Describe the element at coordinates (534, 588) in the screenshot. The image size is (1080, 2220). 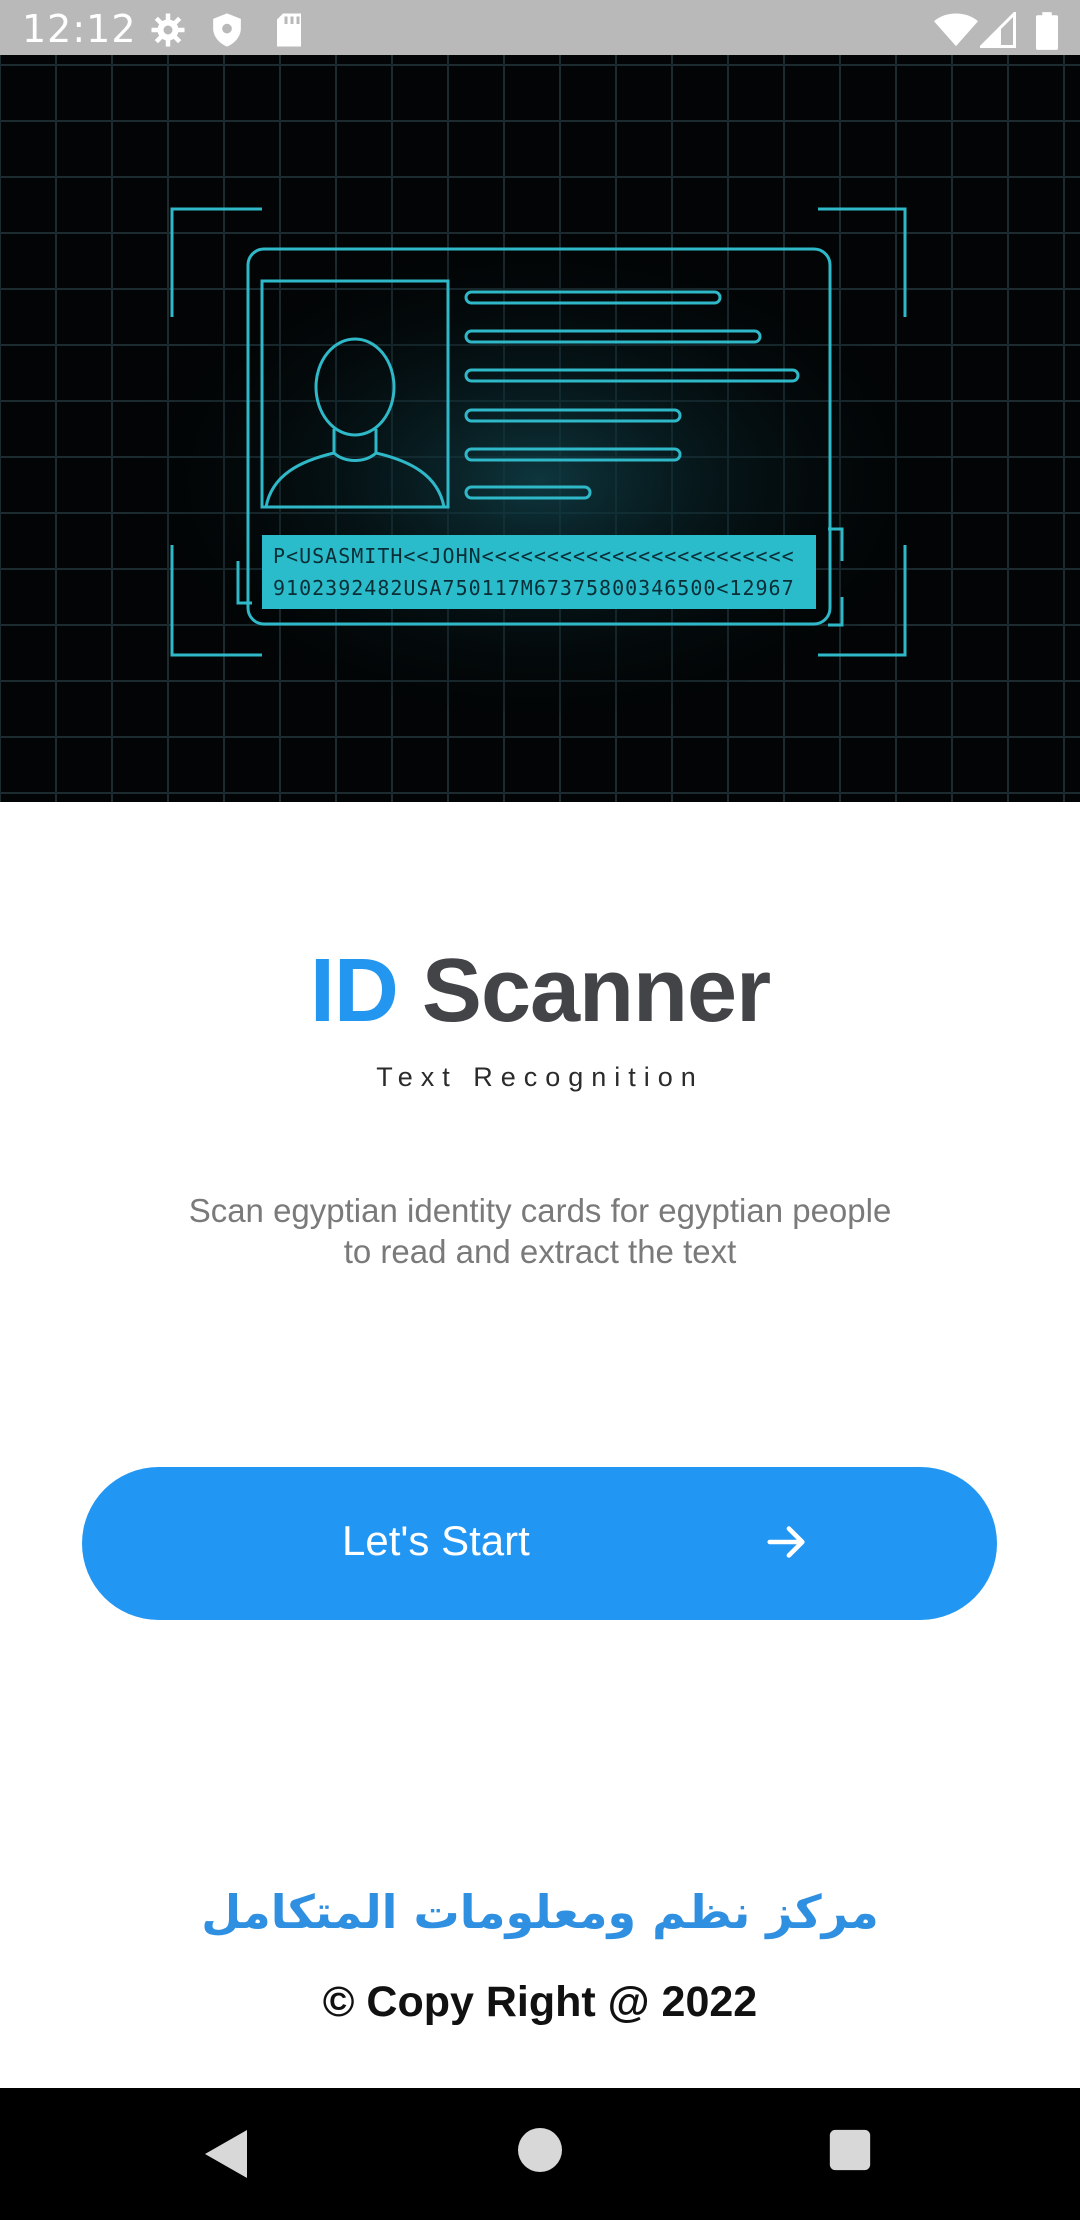
I see `mrz-line-2: 9102392482USA750117M67375800346500<12967` at that location.